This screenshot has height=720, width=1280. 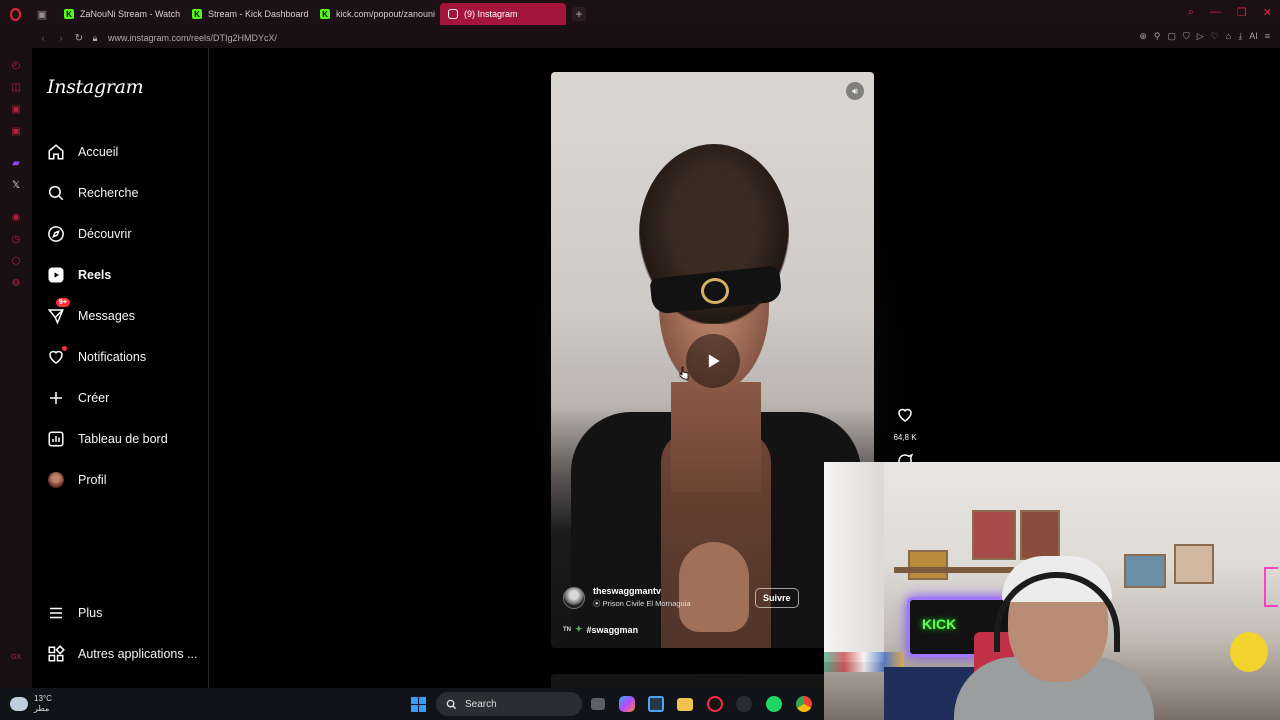 What do you see at coordinates (43, 698) in the screenshot?
I see `temperature: 13°C` at bounding box center [43, 698].